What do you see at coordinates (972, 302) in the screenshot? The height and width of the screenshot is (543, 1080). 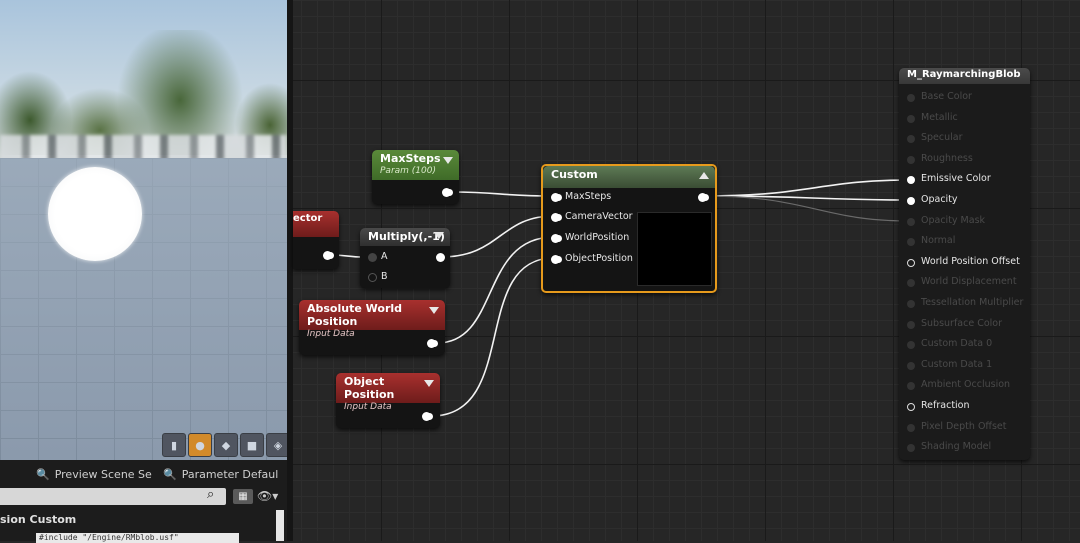 I see `material-input-label: Tessellation Multiplier` at bounding box center [972, 302].